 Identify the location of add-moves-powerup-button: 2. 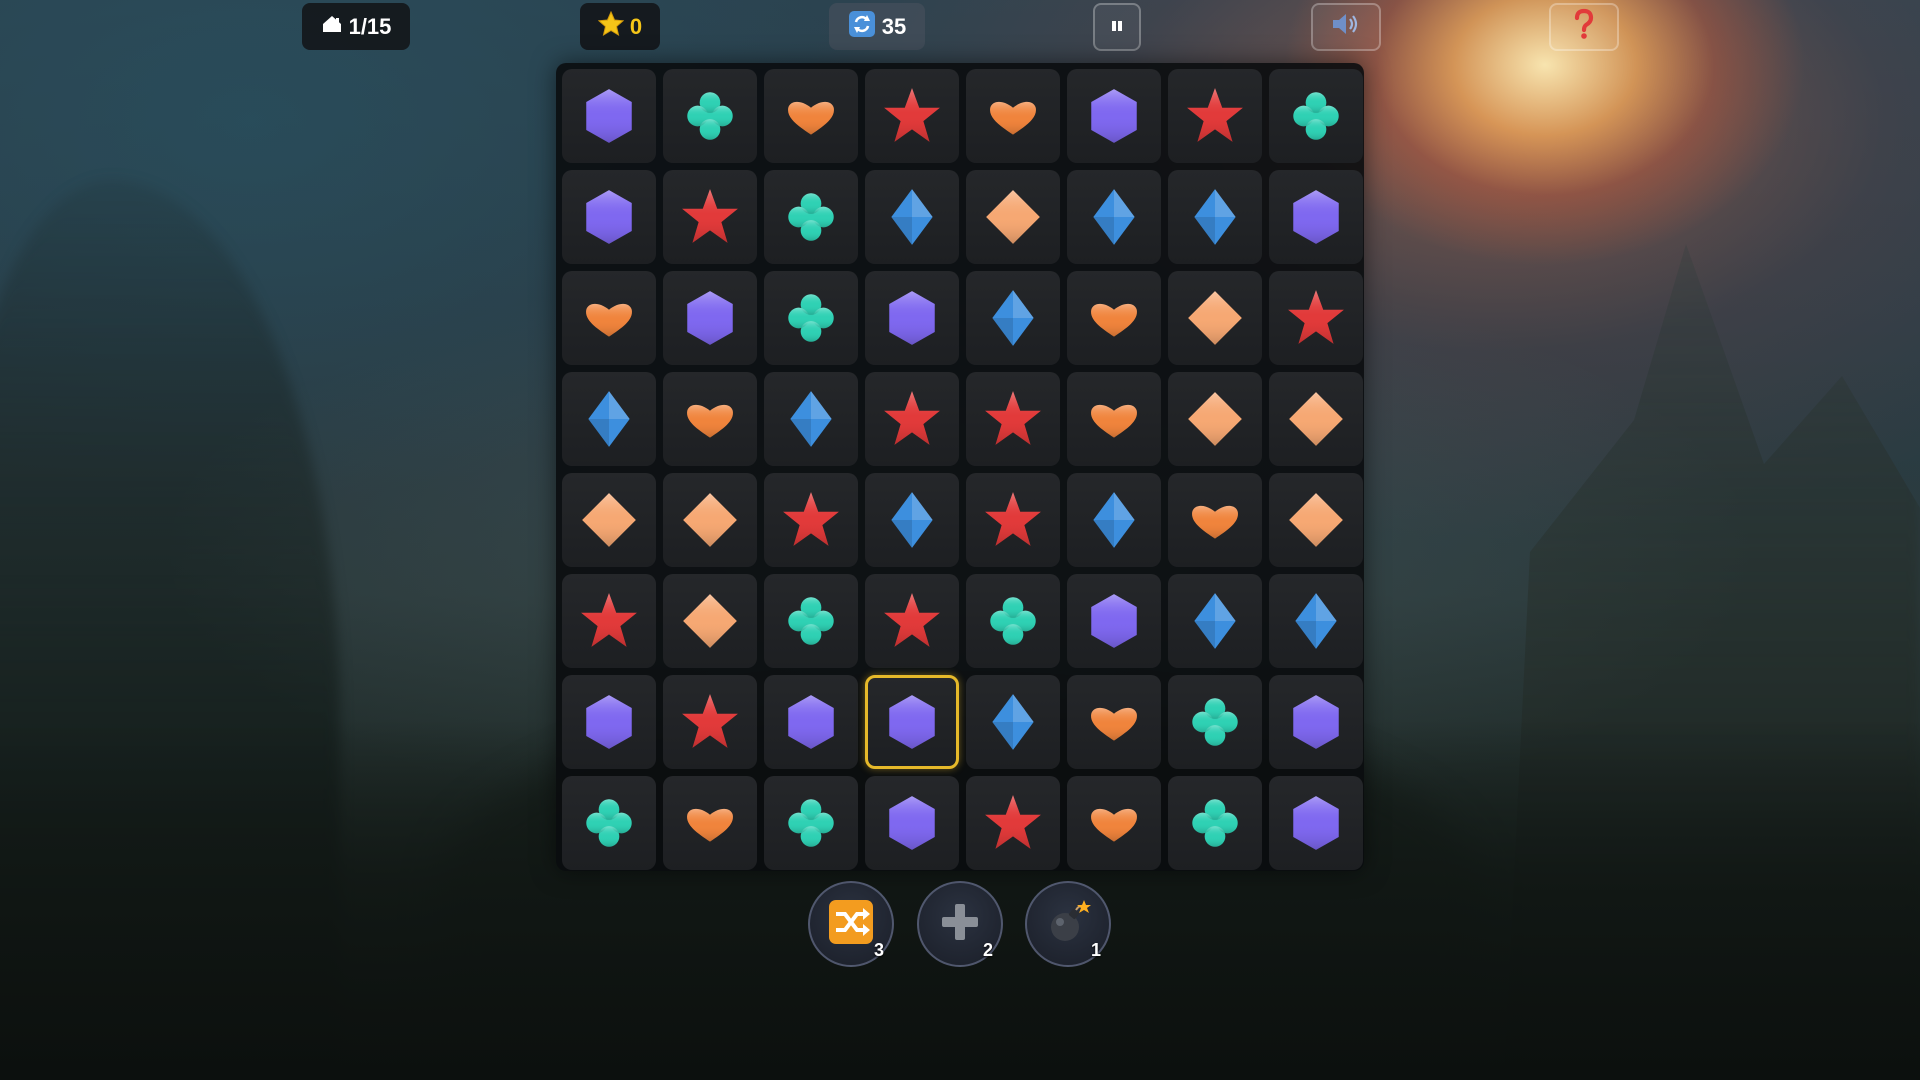
(960, 924).